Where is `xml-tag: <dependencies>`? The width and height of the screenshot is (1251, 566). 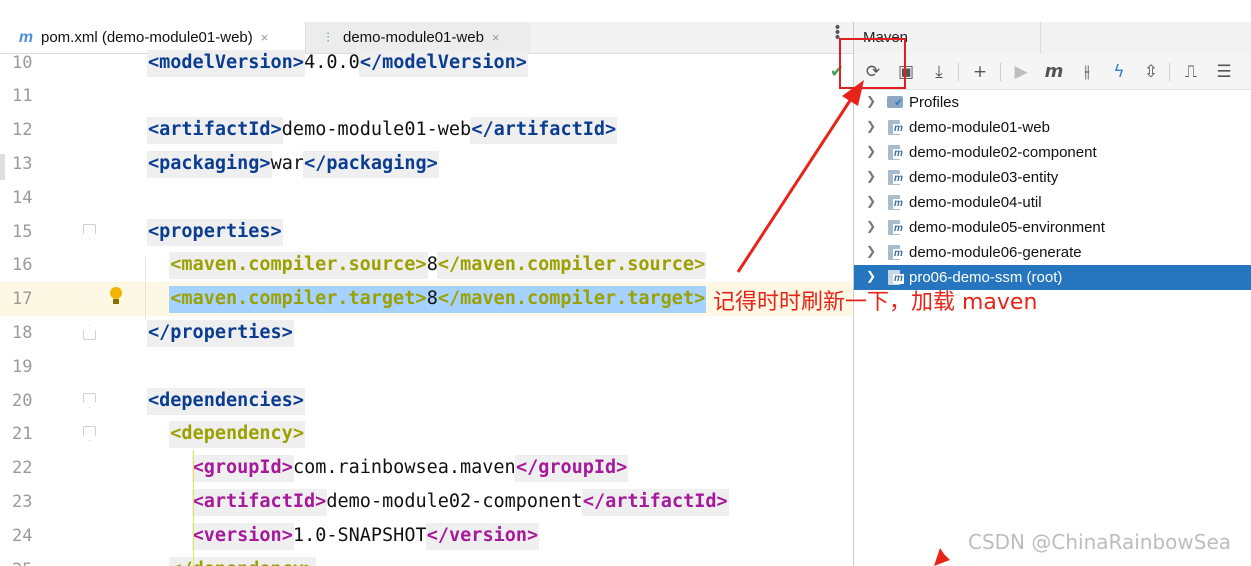 xml-tag: <dependencies> is located at coordinates (226, 400).